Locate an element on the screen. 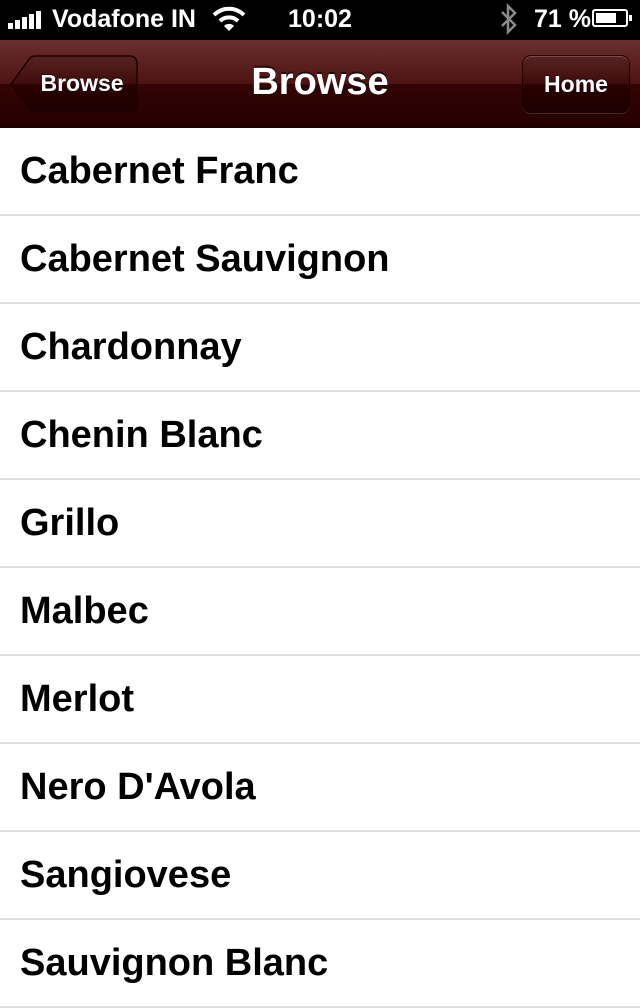 This screenshot has width=640, height=1008. list-item: Cabernet Sauvignon is located at coordinates (320, 260).